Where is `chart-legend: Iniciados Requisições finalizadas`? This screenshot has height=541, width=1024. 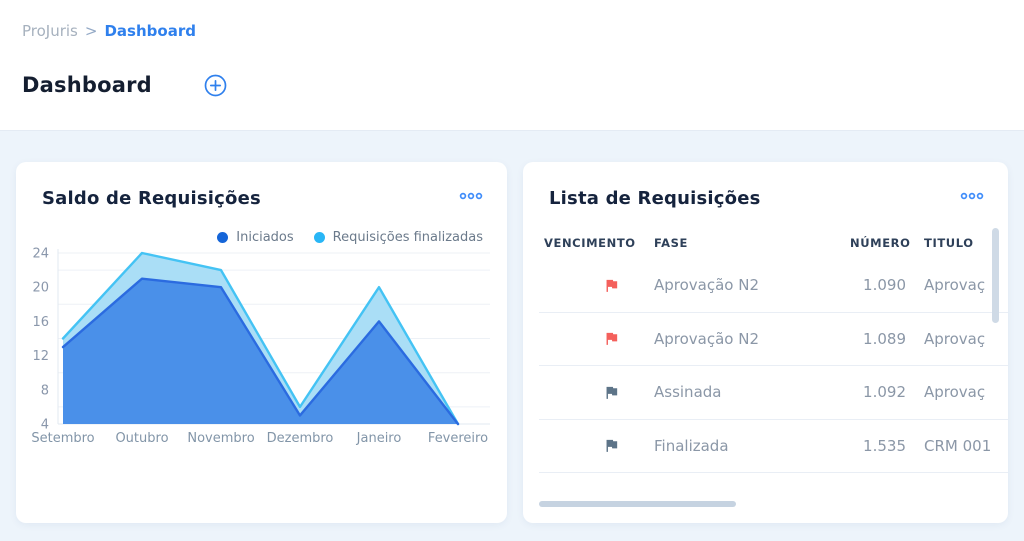 chart-legend: Iniciados Requisições finalizadas is located at coordinates (350, 237).